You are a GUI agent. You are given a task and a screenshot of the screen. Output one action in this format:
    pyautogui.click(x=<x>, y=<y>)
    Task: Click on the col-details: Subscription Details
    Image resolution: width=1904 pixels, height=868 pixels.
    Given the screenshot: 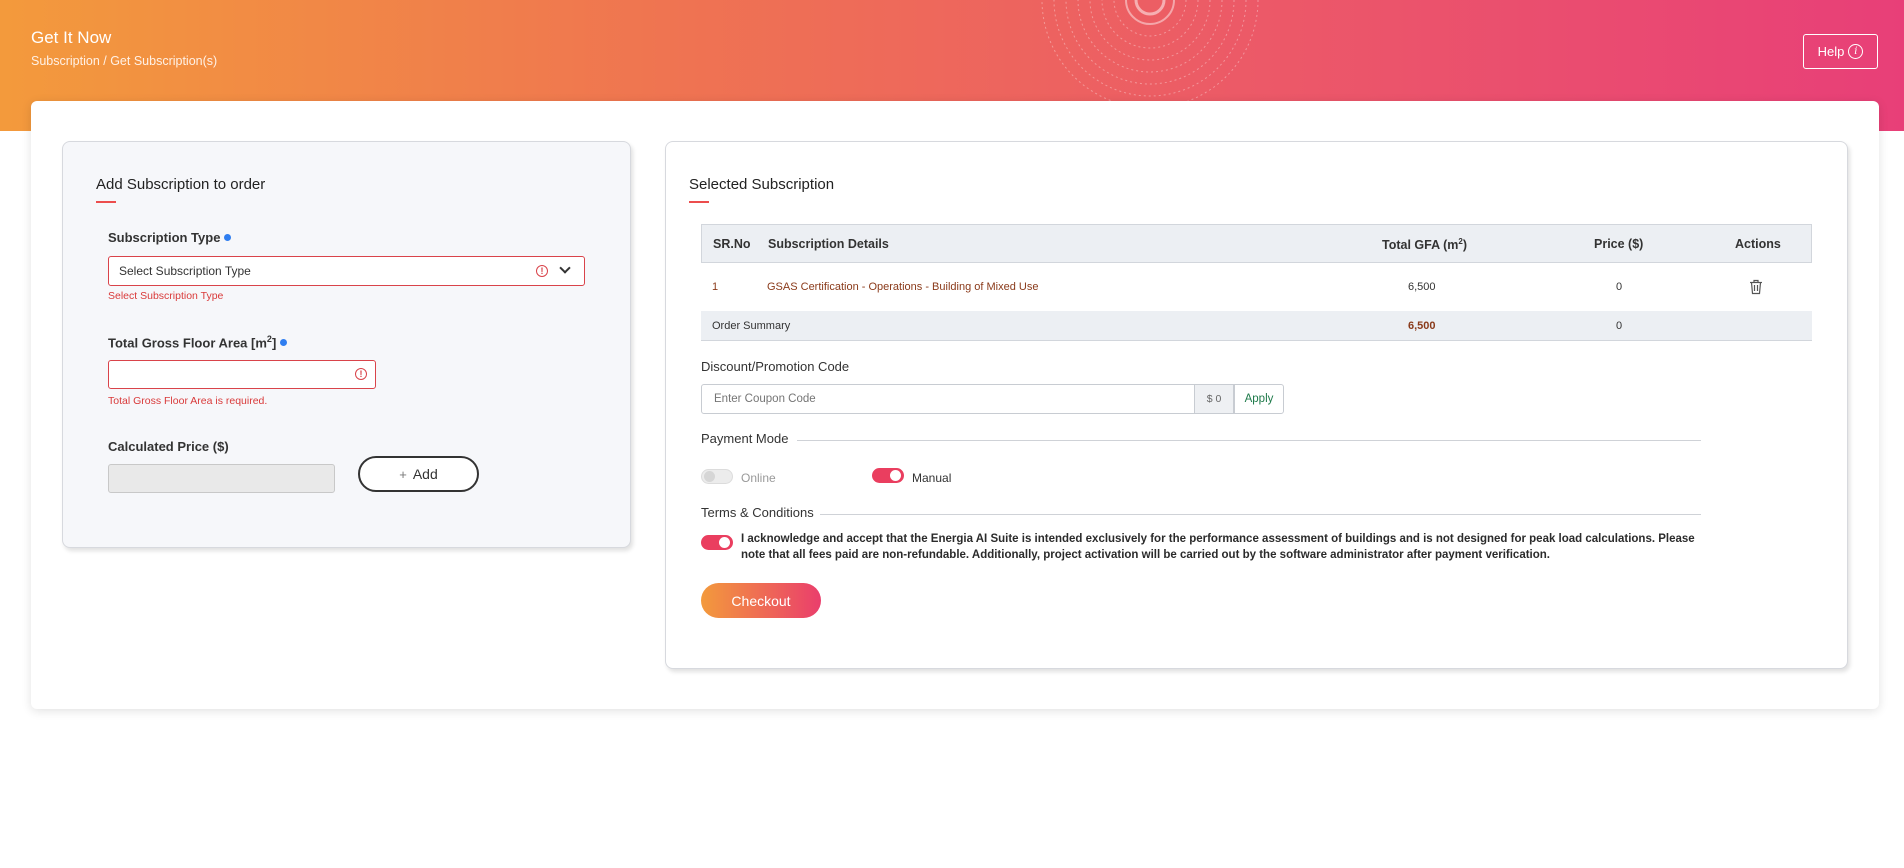 What is the action you would take?
    pyautogui.click(x=828, y=244)
    